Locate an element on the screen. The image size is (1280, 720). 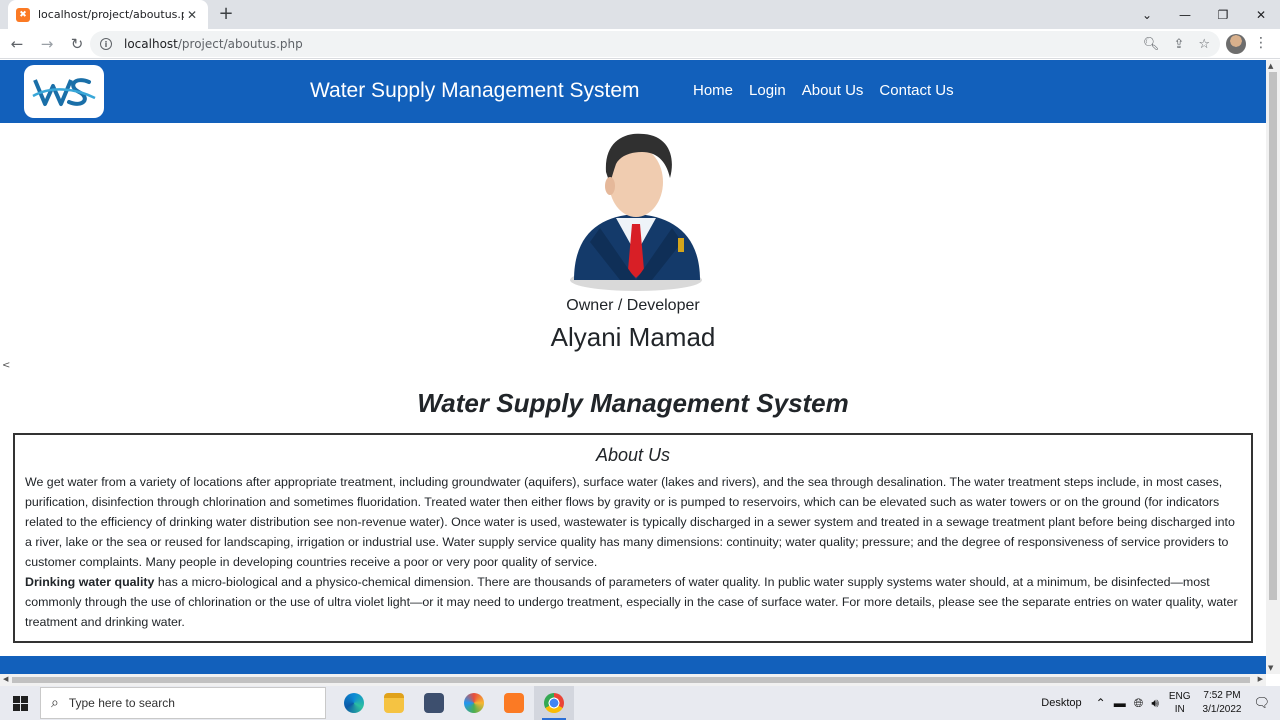
url-path: /project/aboutus.php is located at coordinates (240, 44).